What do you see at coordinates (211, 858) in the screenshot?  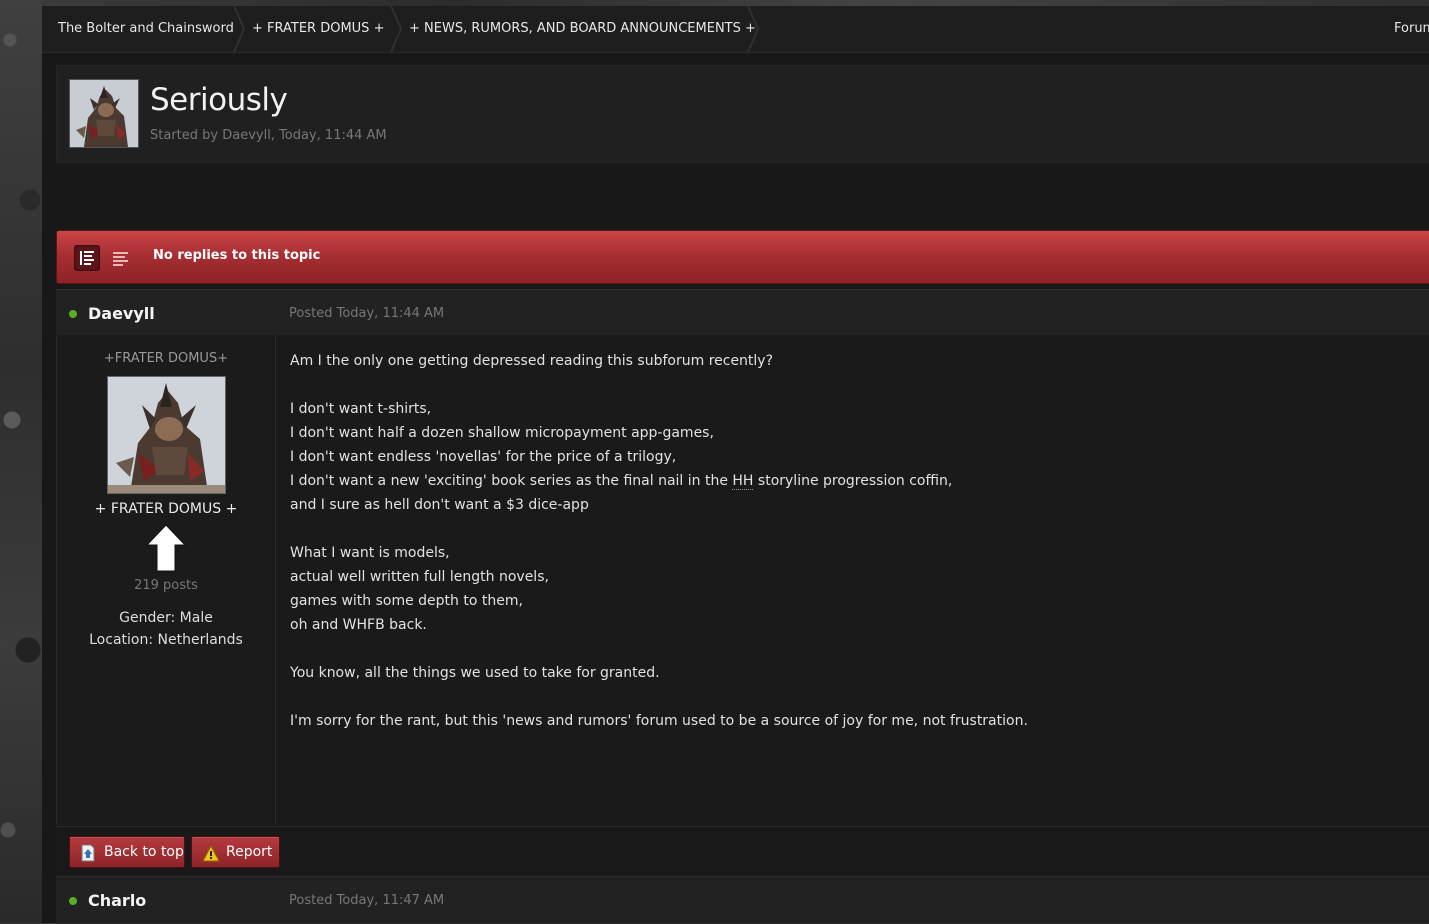 I see `warning-icon` at bounding box center [211, 858].